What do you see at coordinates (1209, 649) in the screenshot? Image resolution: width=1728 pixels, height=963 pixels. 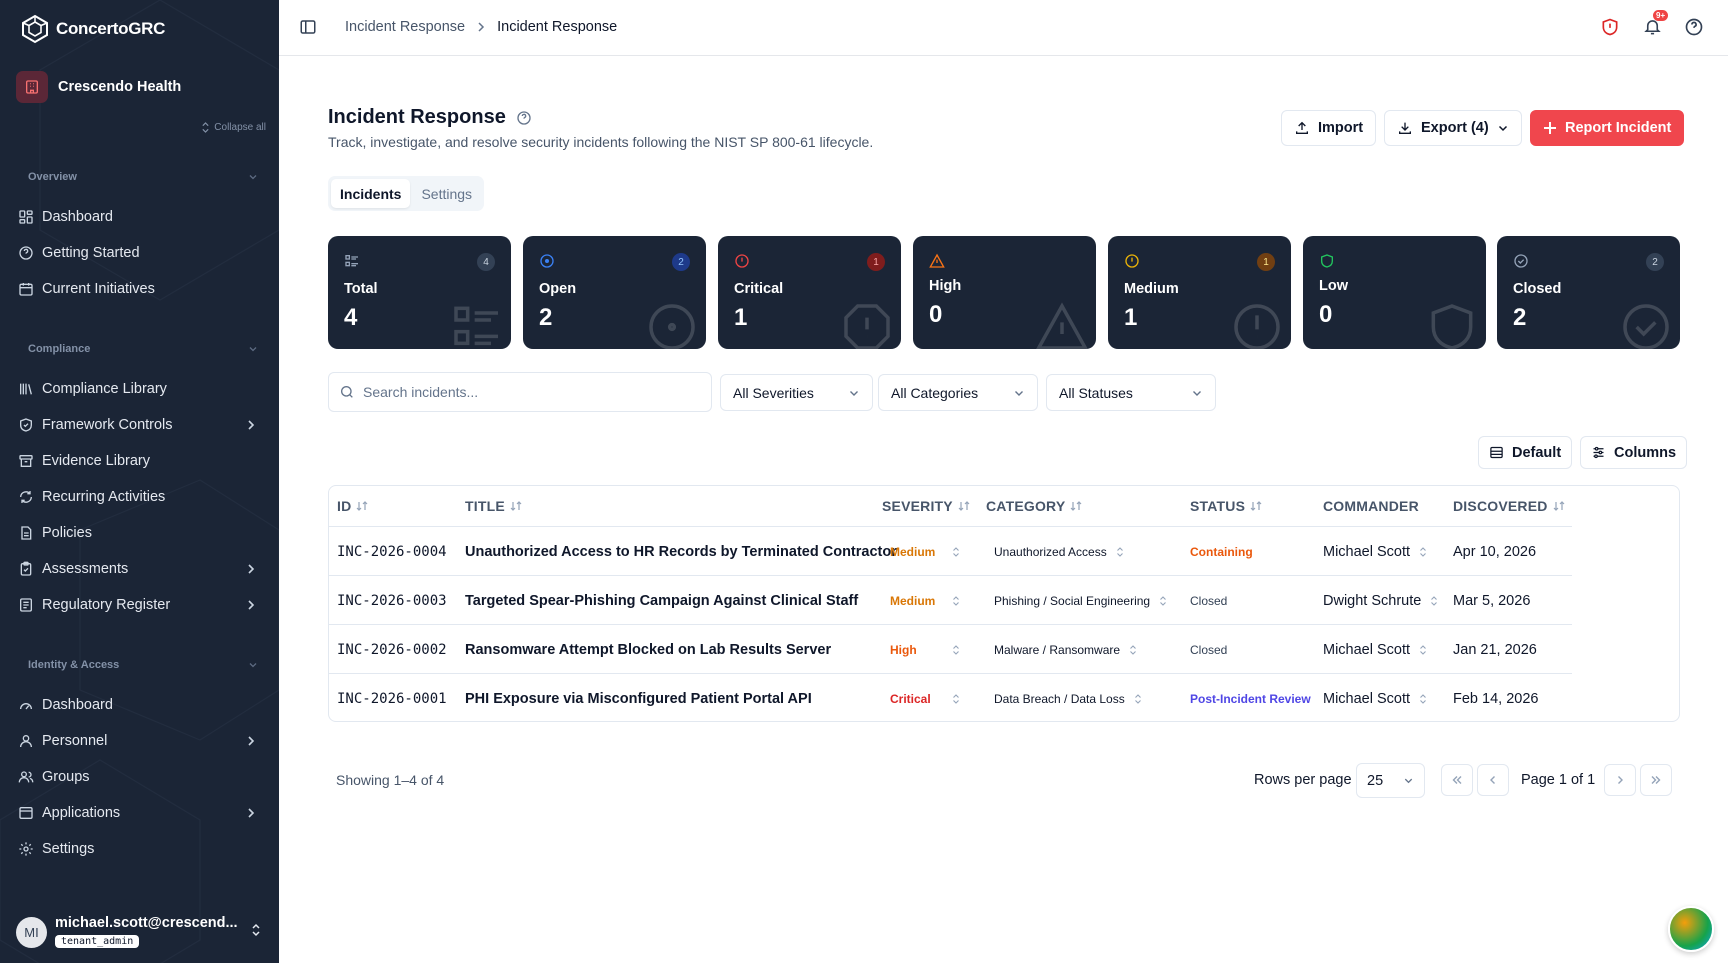 I see `status-value: Closed` at bounding box center [1209, 649].